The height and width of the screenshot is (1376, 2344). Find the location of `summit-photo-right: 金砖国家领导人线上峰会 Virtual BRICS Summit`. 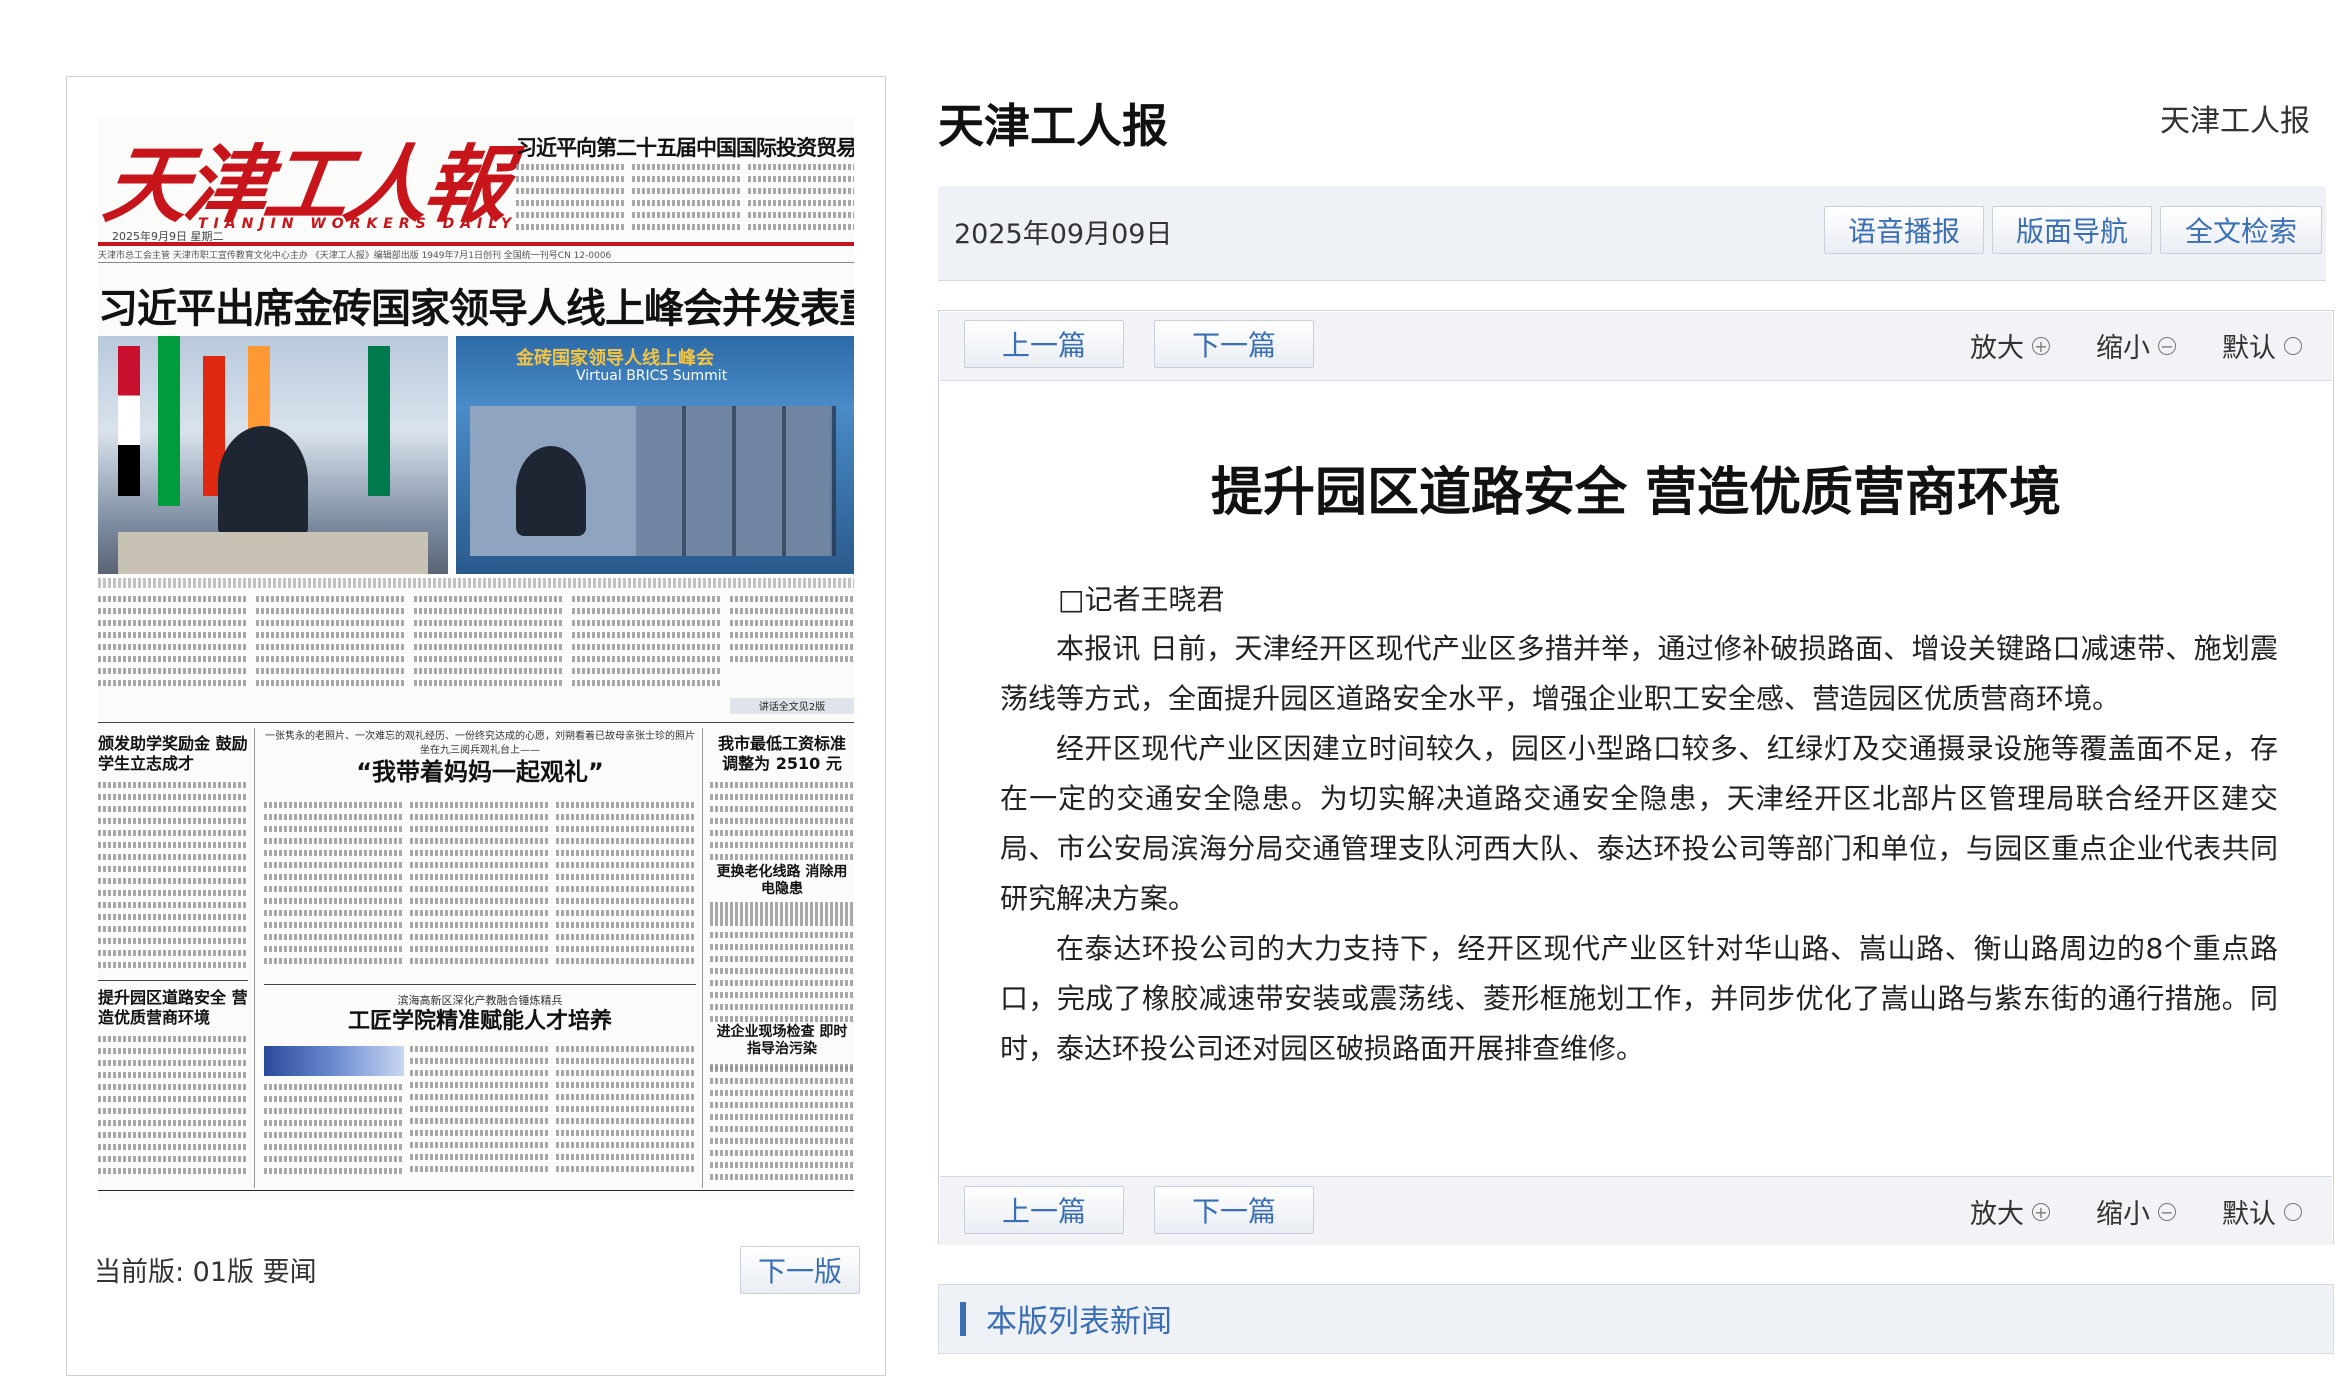

summit-photo-right: 金砖国家领导人线上峰会 Virtual BRICS Summit is located at coordinates (655, 455).